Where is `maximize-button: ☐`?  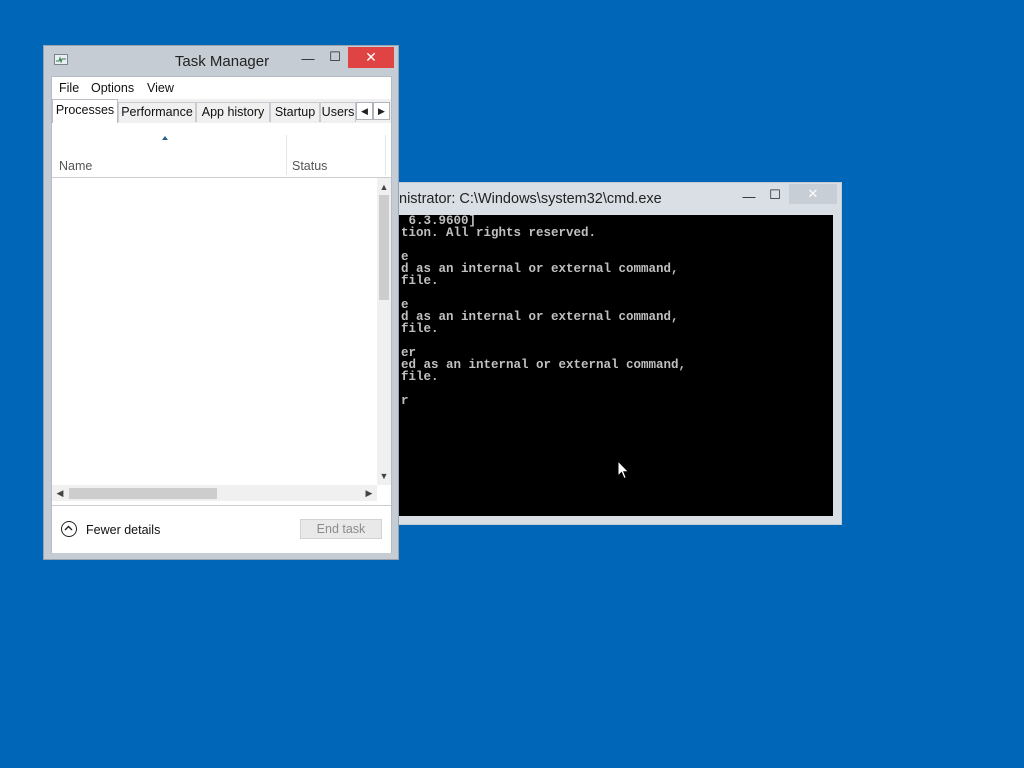 maximize-button: ☐ is located at coordinates (335, 57).